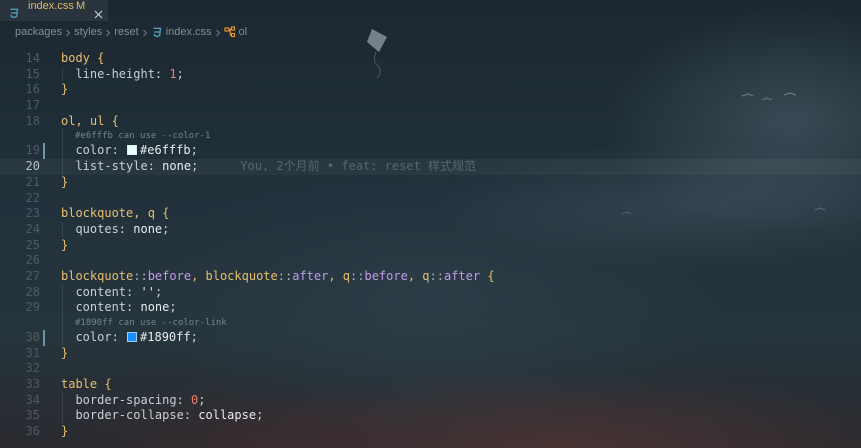 The height and width of the screenshot is (448, 861). I want to click on code-lens-text: #e6fffb can use --color-1, so click(142, 136).